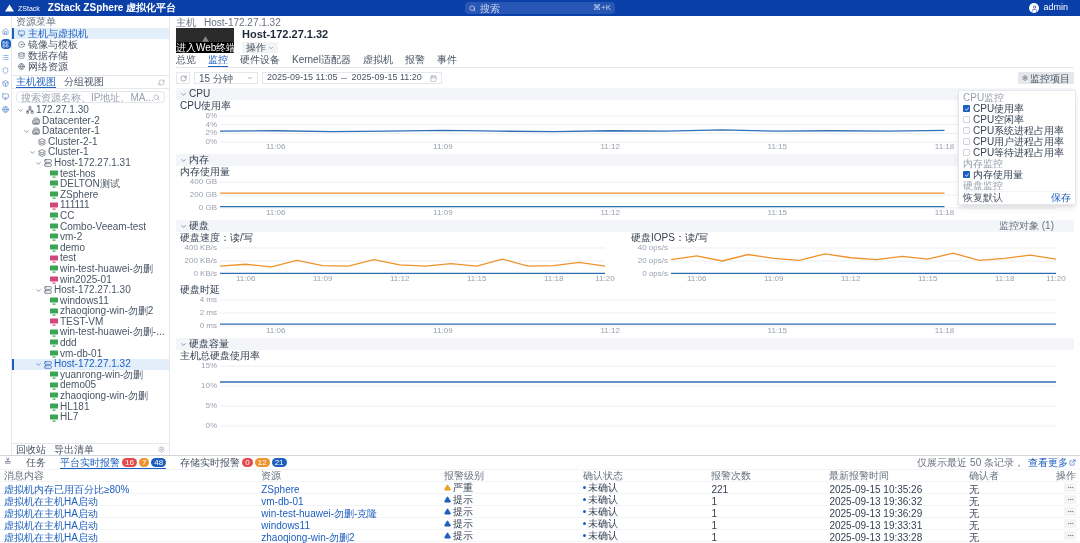 The image size is (1080, 543). What do you see at coordinates (203, 195) in the screenshot?
I see `y-tick-label: 200 GB` at bounding box center [203, 195].